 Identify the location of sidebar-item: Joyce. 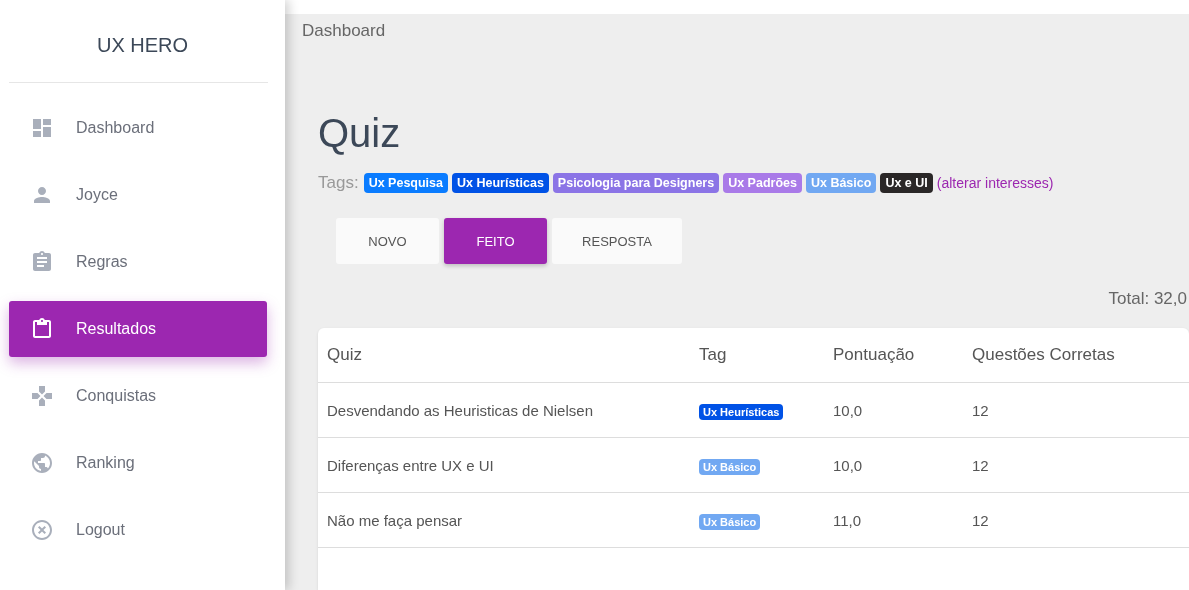
(138, 195).